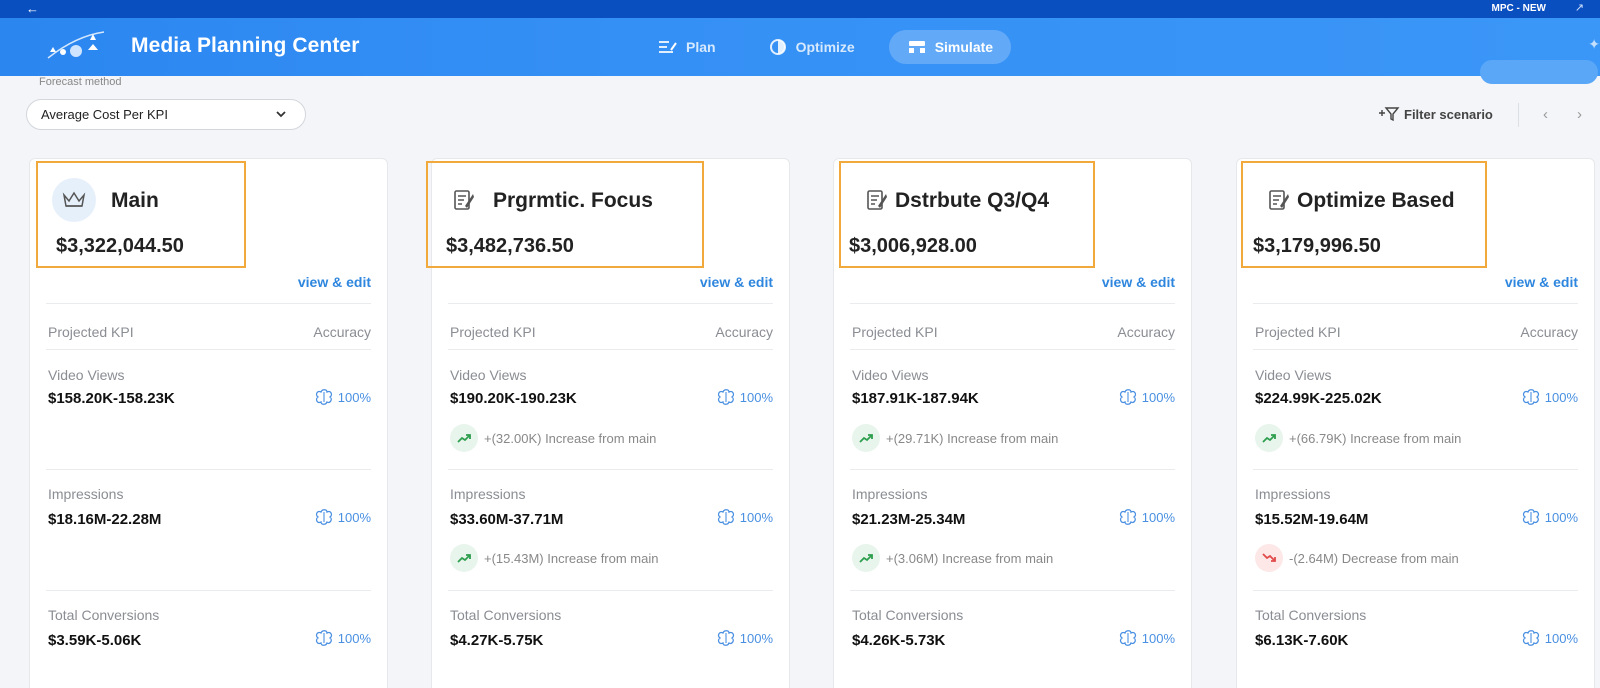 This screenshot has width=1600, height=688. I want to click on toolbar-divider, so click(1518, 115).